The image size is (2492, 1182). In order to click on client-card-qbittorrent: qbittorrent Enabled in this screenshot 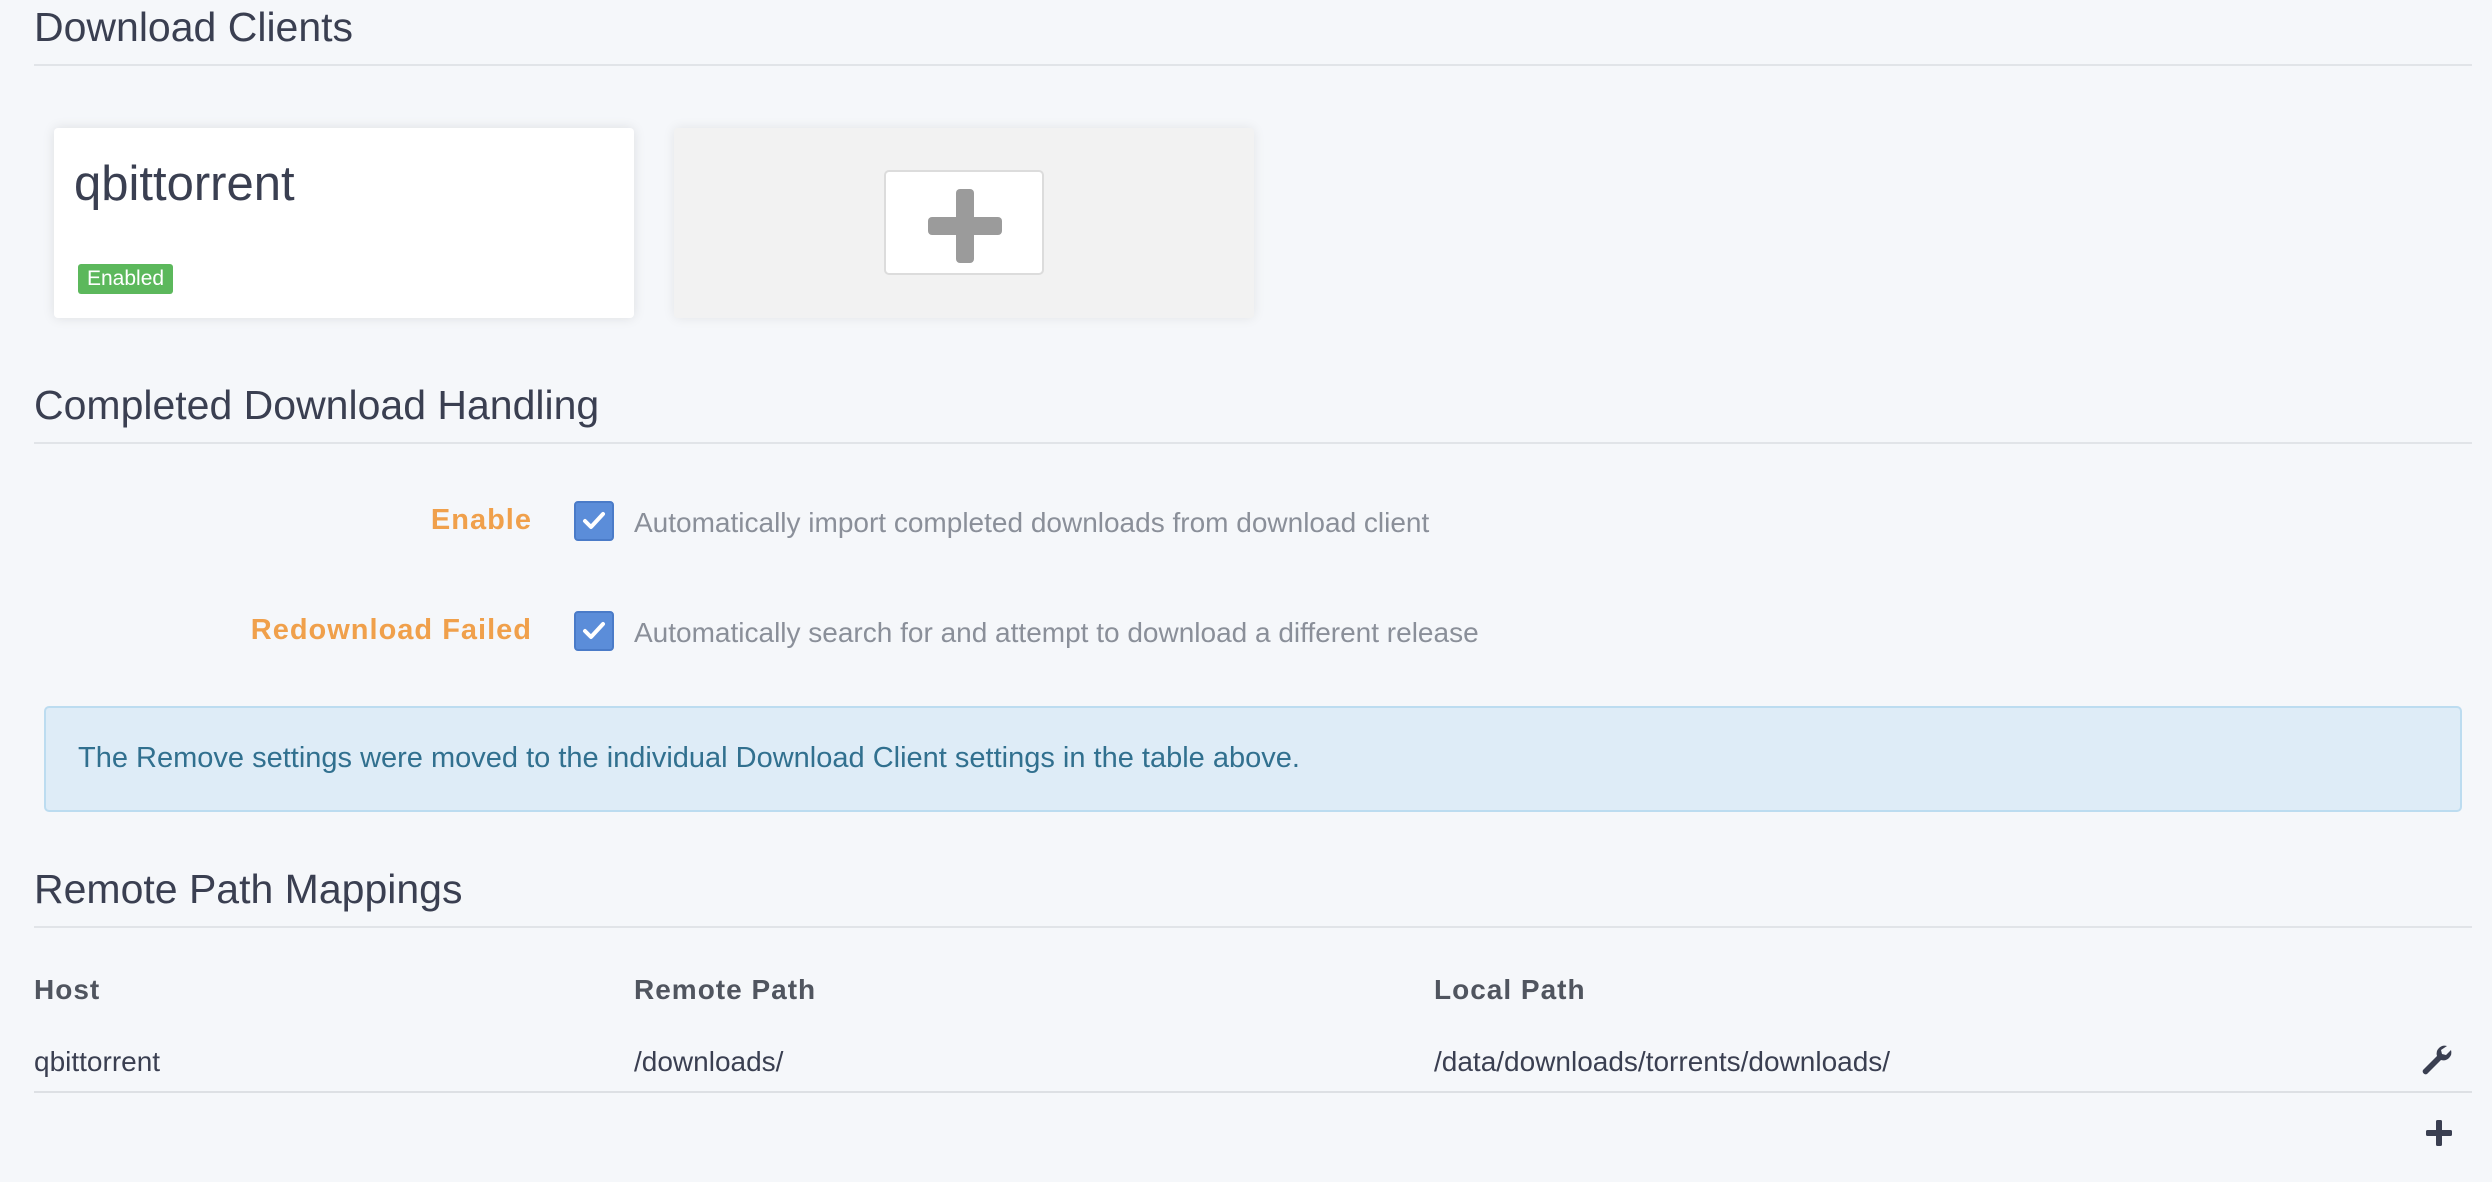, I will do `click(344, 223)`.